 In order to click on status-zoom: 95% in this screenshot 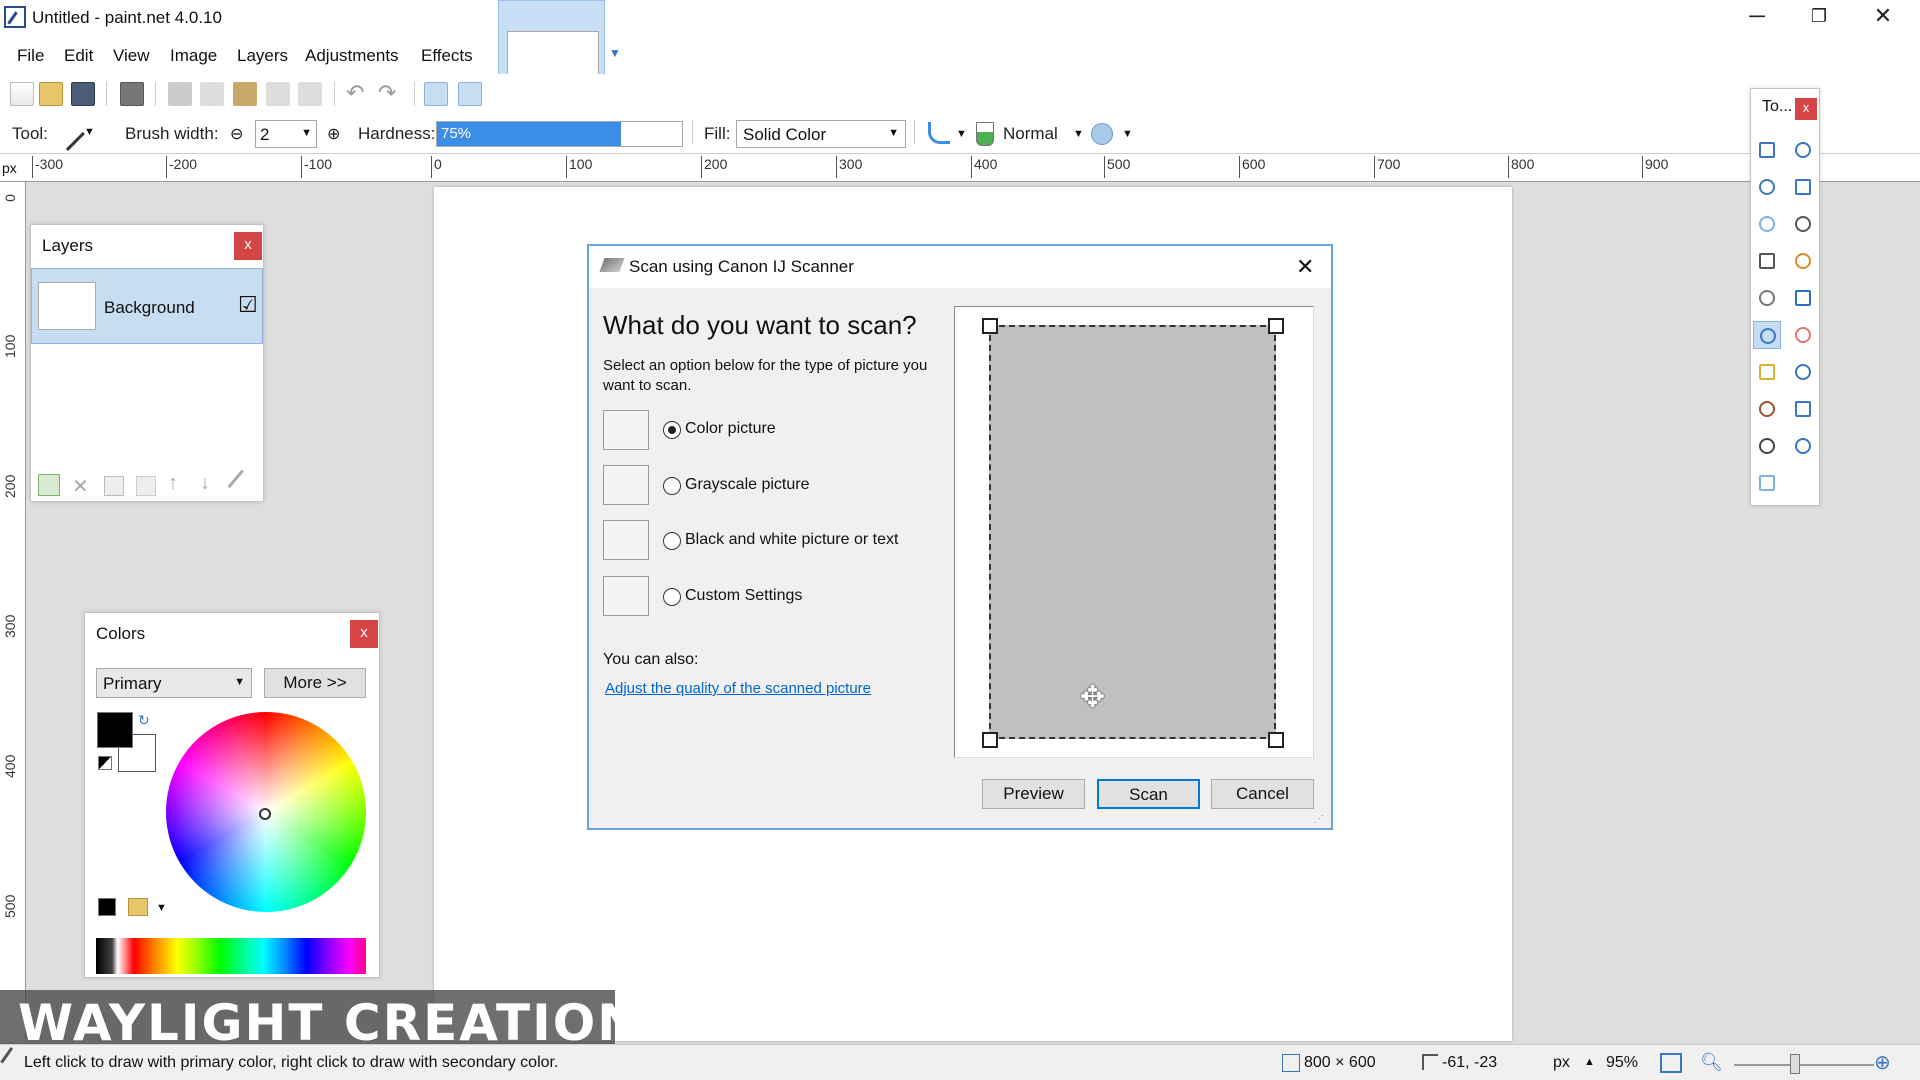, I will do `click(1622, 1063)`.